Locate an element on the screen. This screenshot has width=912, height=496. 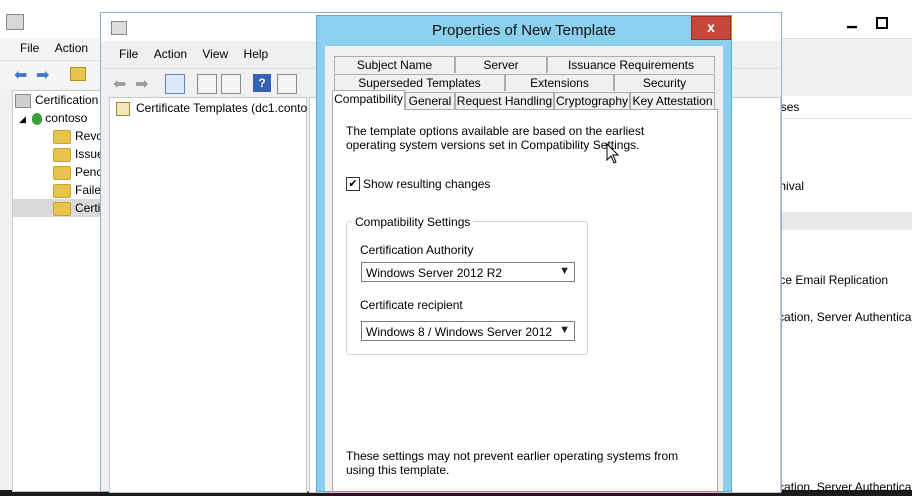
ca-icon is located at coordinates (23, 100).